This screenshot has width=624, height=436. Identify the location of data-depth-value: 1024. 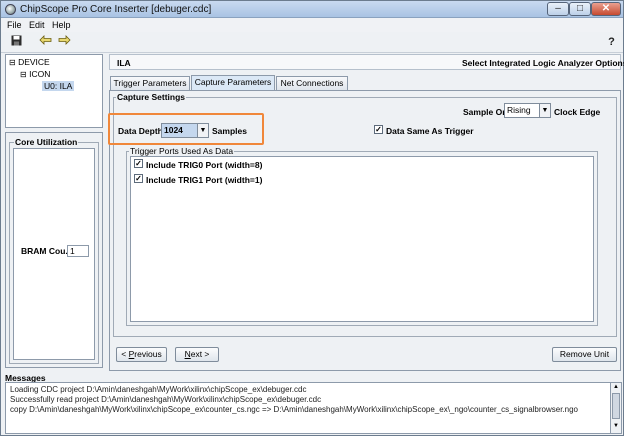
(173, 130).